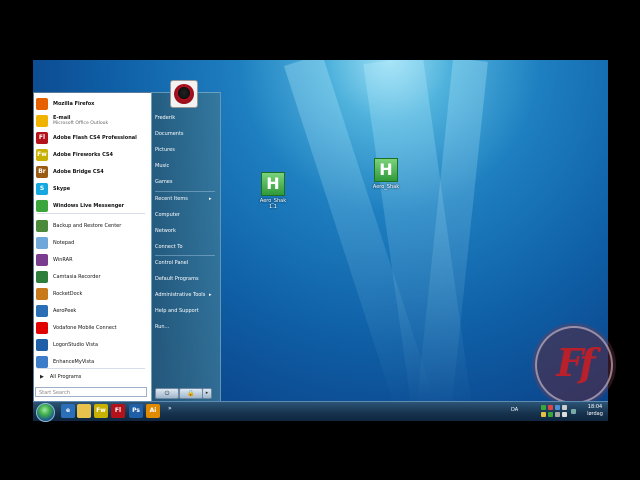 This screenshot has height=480, width=640. I want to click on program-sublabel: Microsoft Office Outlook, so click(81, 123).